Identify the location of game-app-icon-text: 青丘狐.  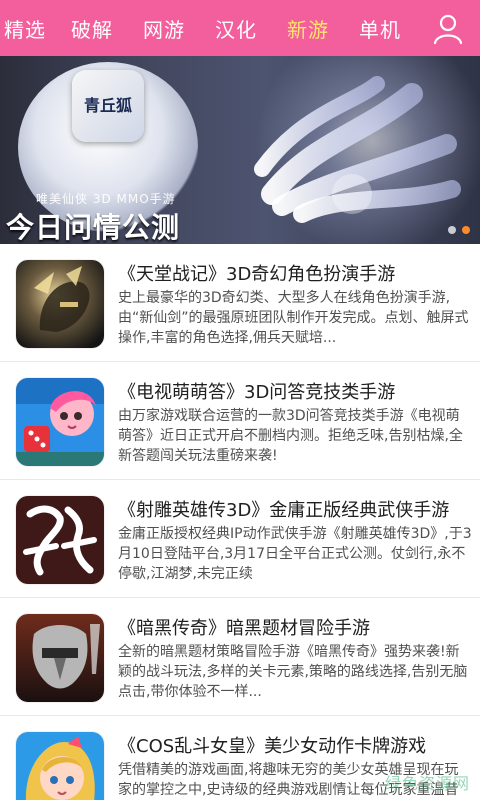
(107, 105).